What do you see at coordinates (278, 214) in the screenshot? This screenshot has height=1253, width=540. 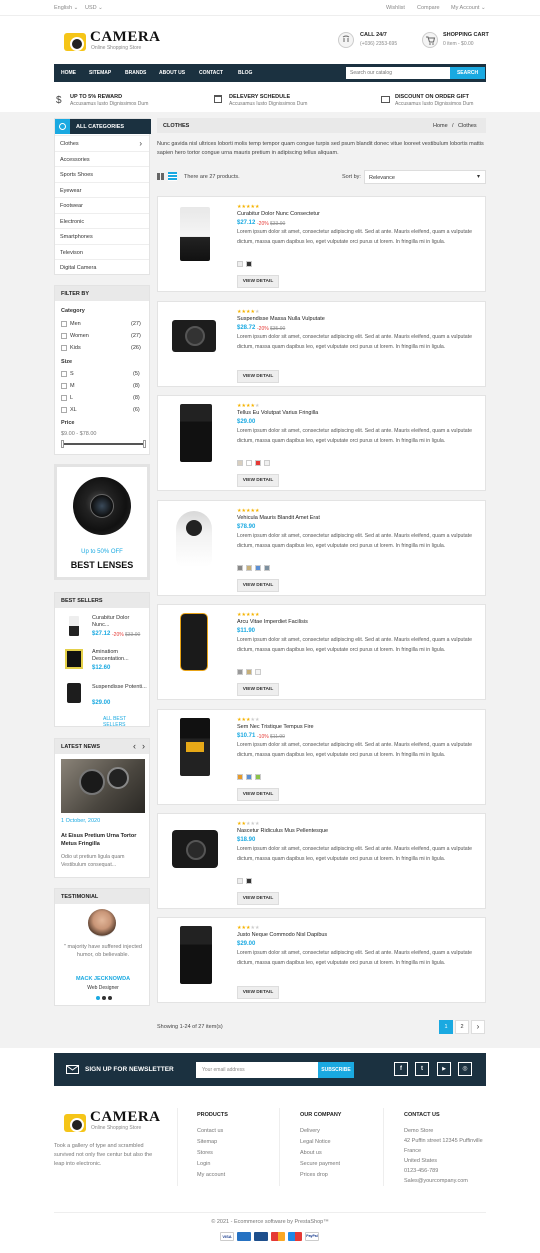 I see `product-name: Curabitur Dolor Nunc Consectetur` at bounding box center [278, 214].